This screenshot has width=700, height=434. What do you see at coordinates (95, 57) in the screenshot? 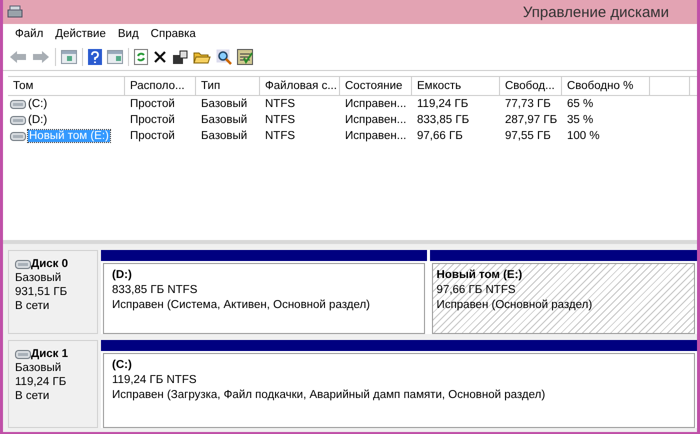
I see `help-icon` at bounding box center [95, 57].